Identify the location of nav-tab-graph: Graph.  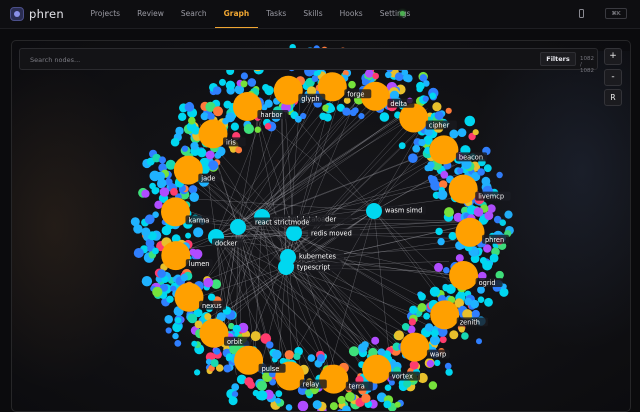
(236, 14).